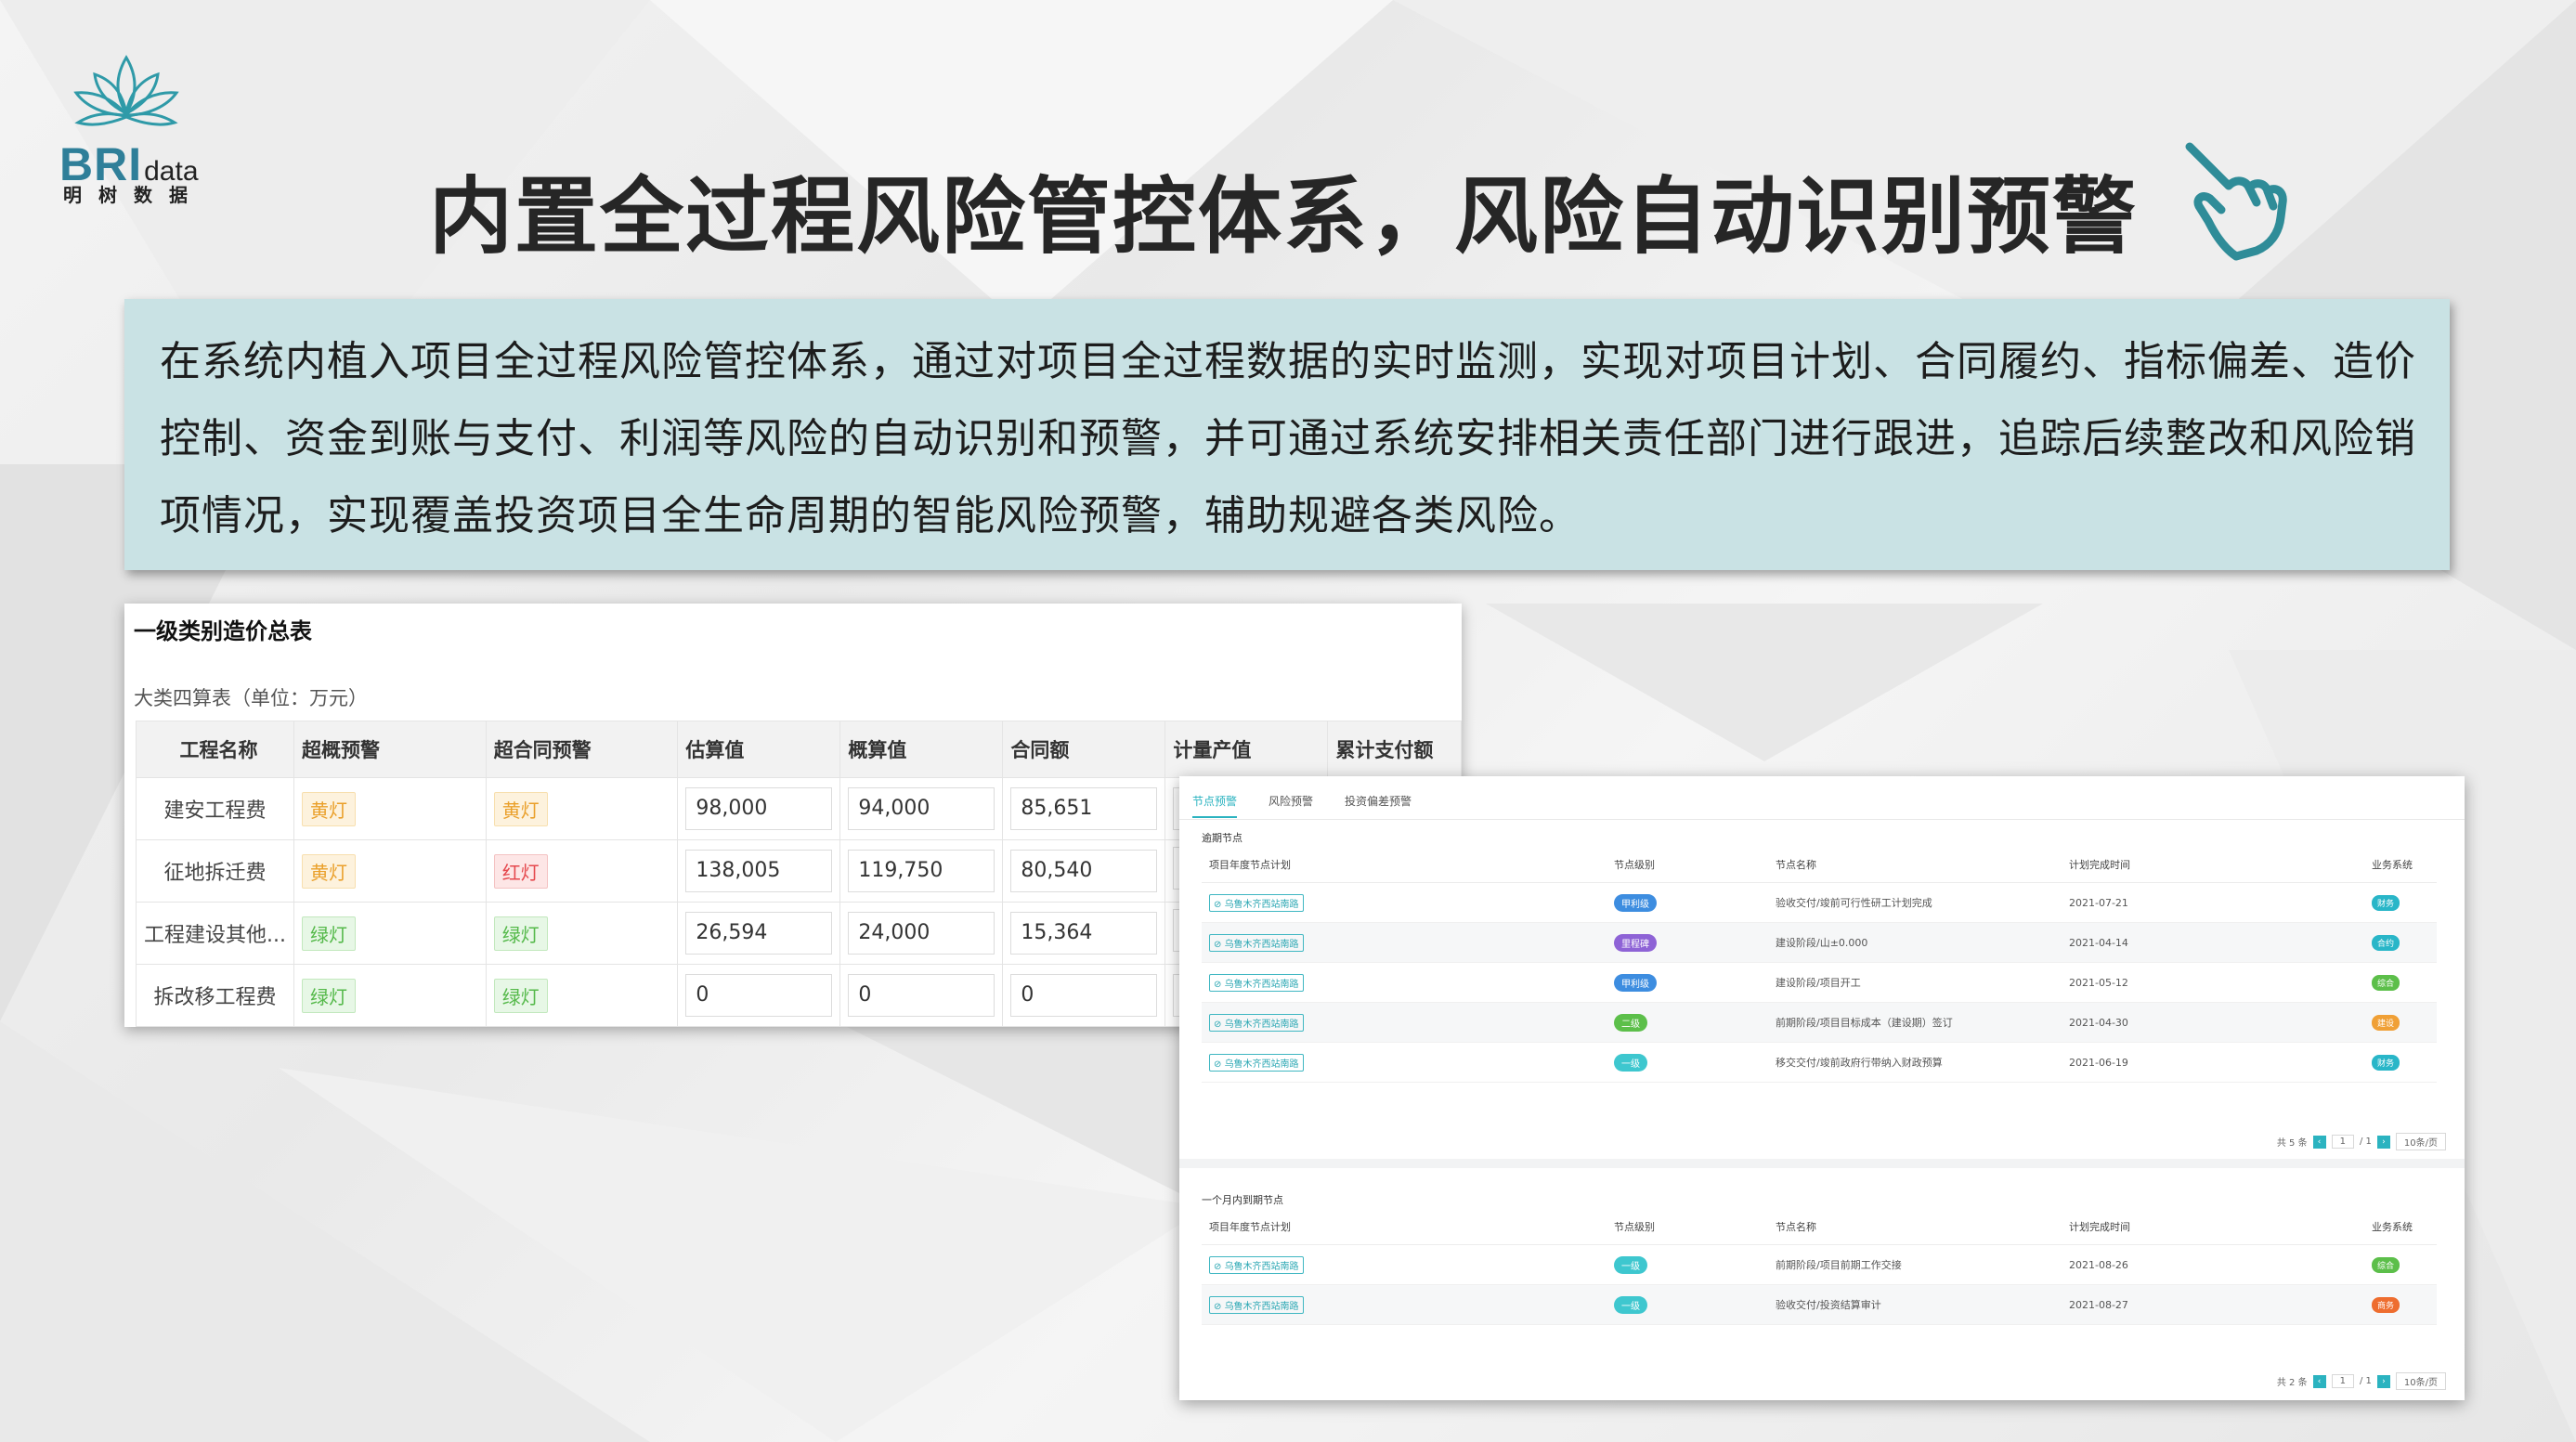 Image resolution: width=2576 pixels, height=1442 pixels. Describe the element at coordinates (2213, 1022) in the screenshot. I see `plan-date: 2021-04-30` at that location.